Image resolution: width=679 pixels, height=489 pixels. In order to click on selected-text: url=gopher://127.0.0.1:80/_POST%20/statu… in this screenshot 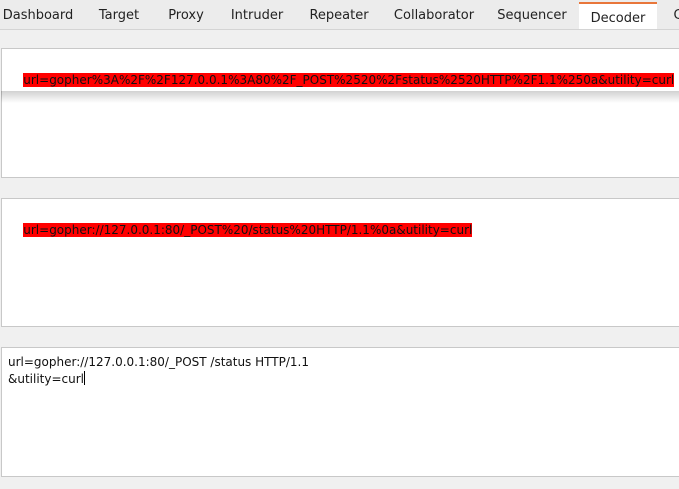, I will do `click(248, 230)`.